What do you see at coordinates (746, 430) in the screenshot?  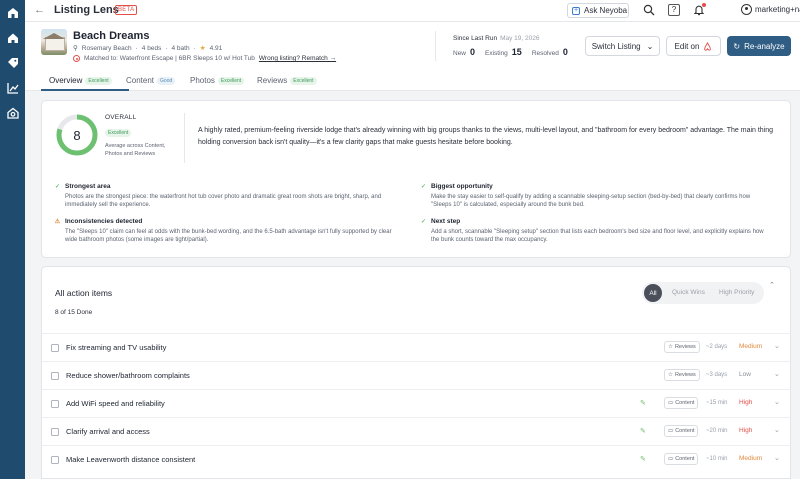 I see `action-priority: High` at bounding box center [746, 430].